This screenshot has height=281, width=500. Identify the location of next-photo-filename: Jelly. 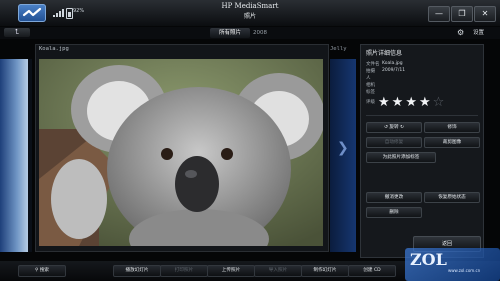
(338, 49).